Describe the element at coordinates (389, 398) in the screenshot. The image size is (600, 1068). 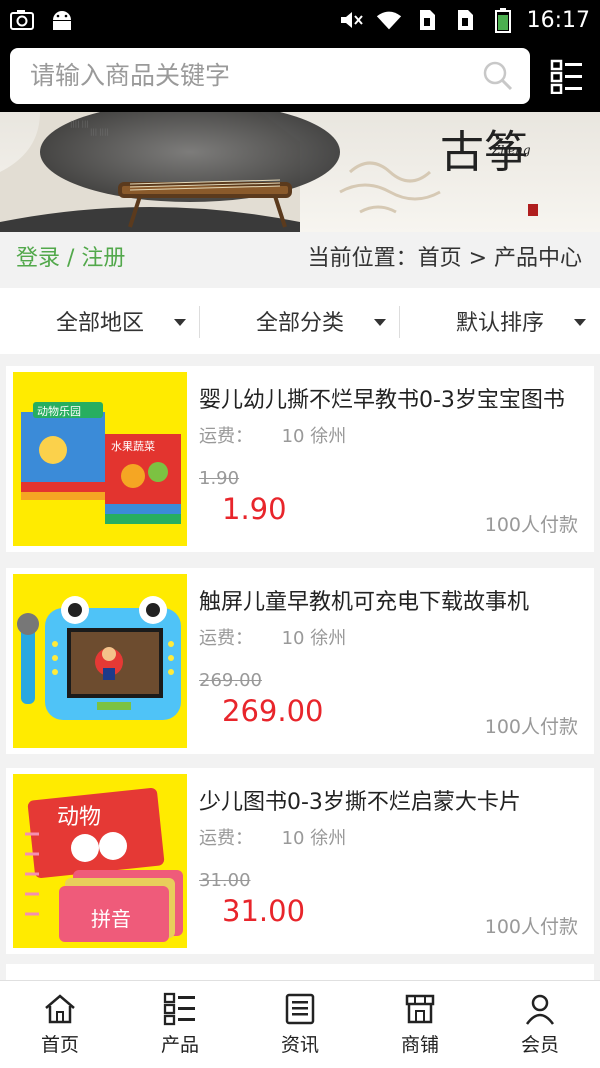
I see `product-title: 婴儿幼儿撕不烂早教书0-3岁宝宝图书` at that location.